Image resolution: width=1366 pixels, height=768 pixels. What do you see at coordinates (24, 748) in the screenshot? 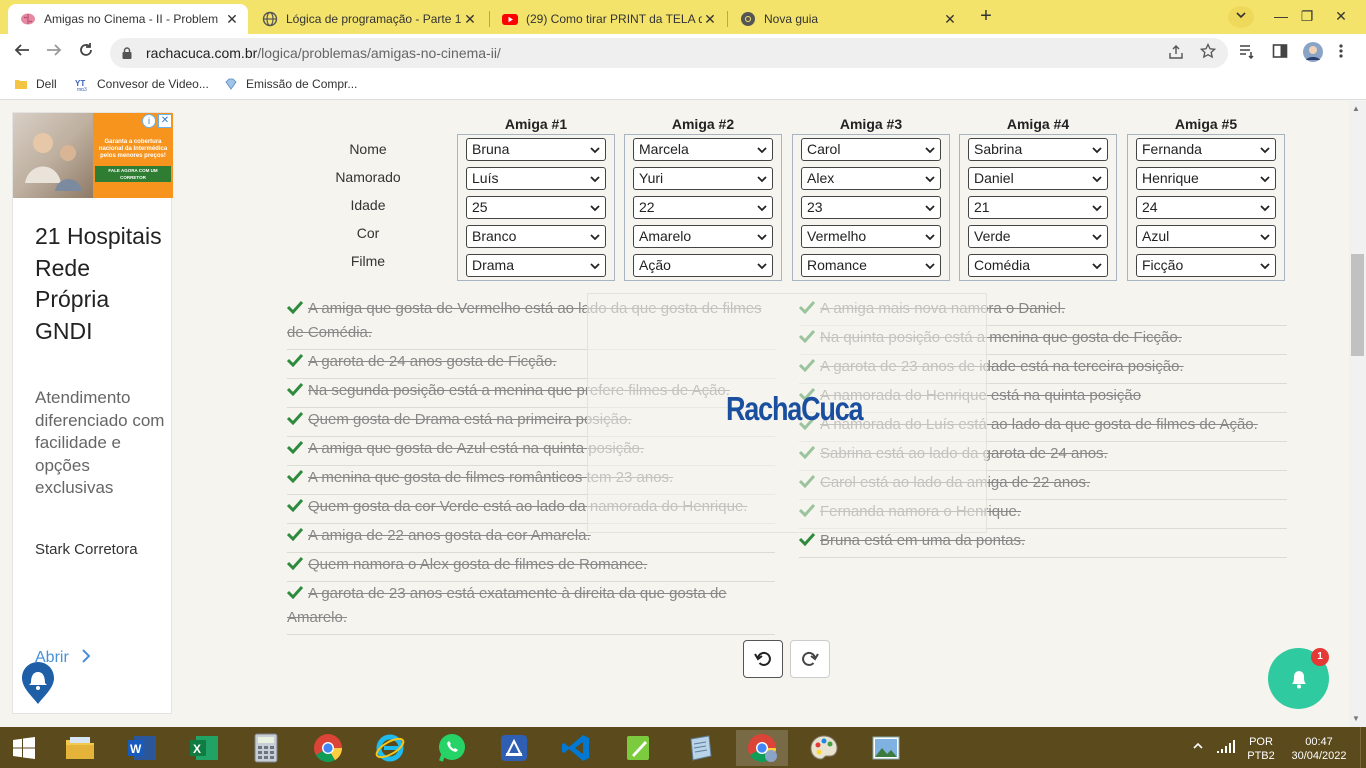
I see `windows-start-icon` at bounding box center [24, 748].